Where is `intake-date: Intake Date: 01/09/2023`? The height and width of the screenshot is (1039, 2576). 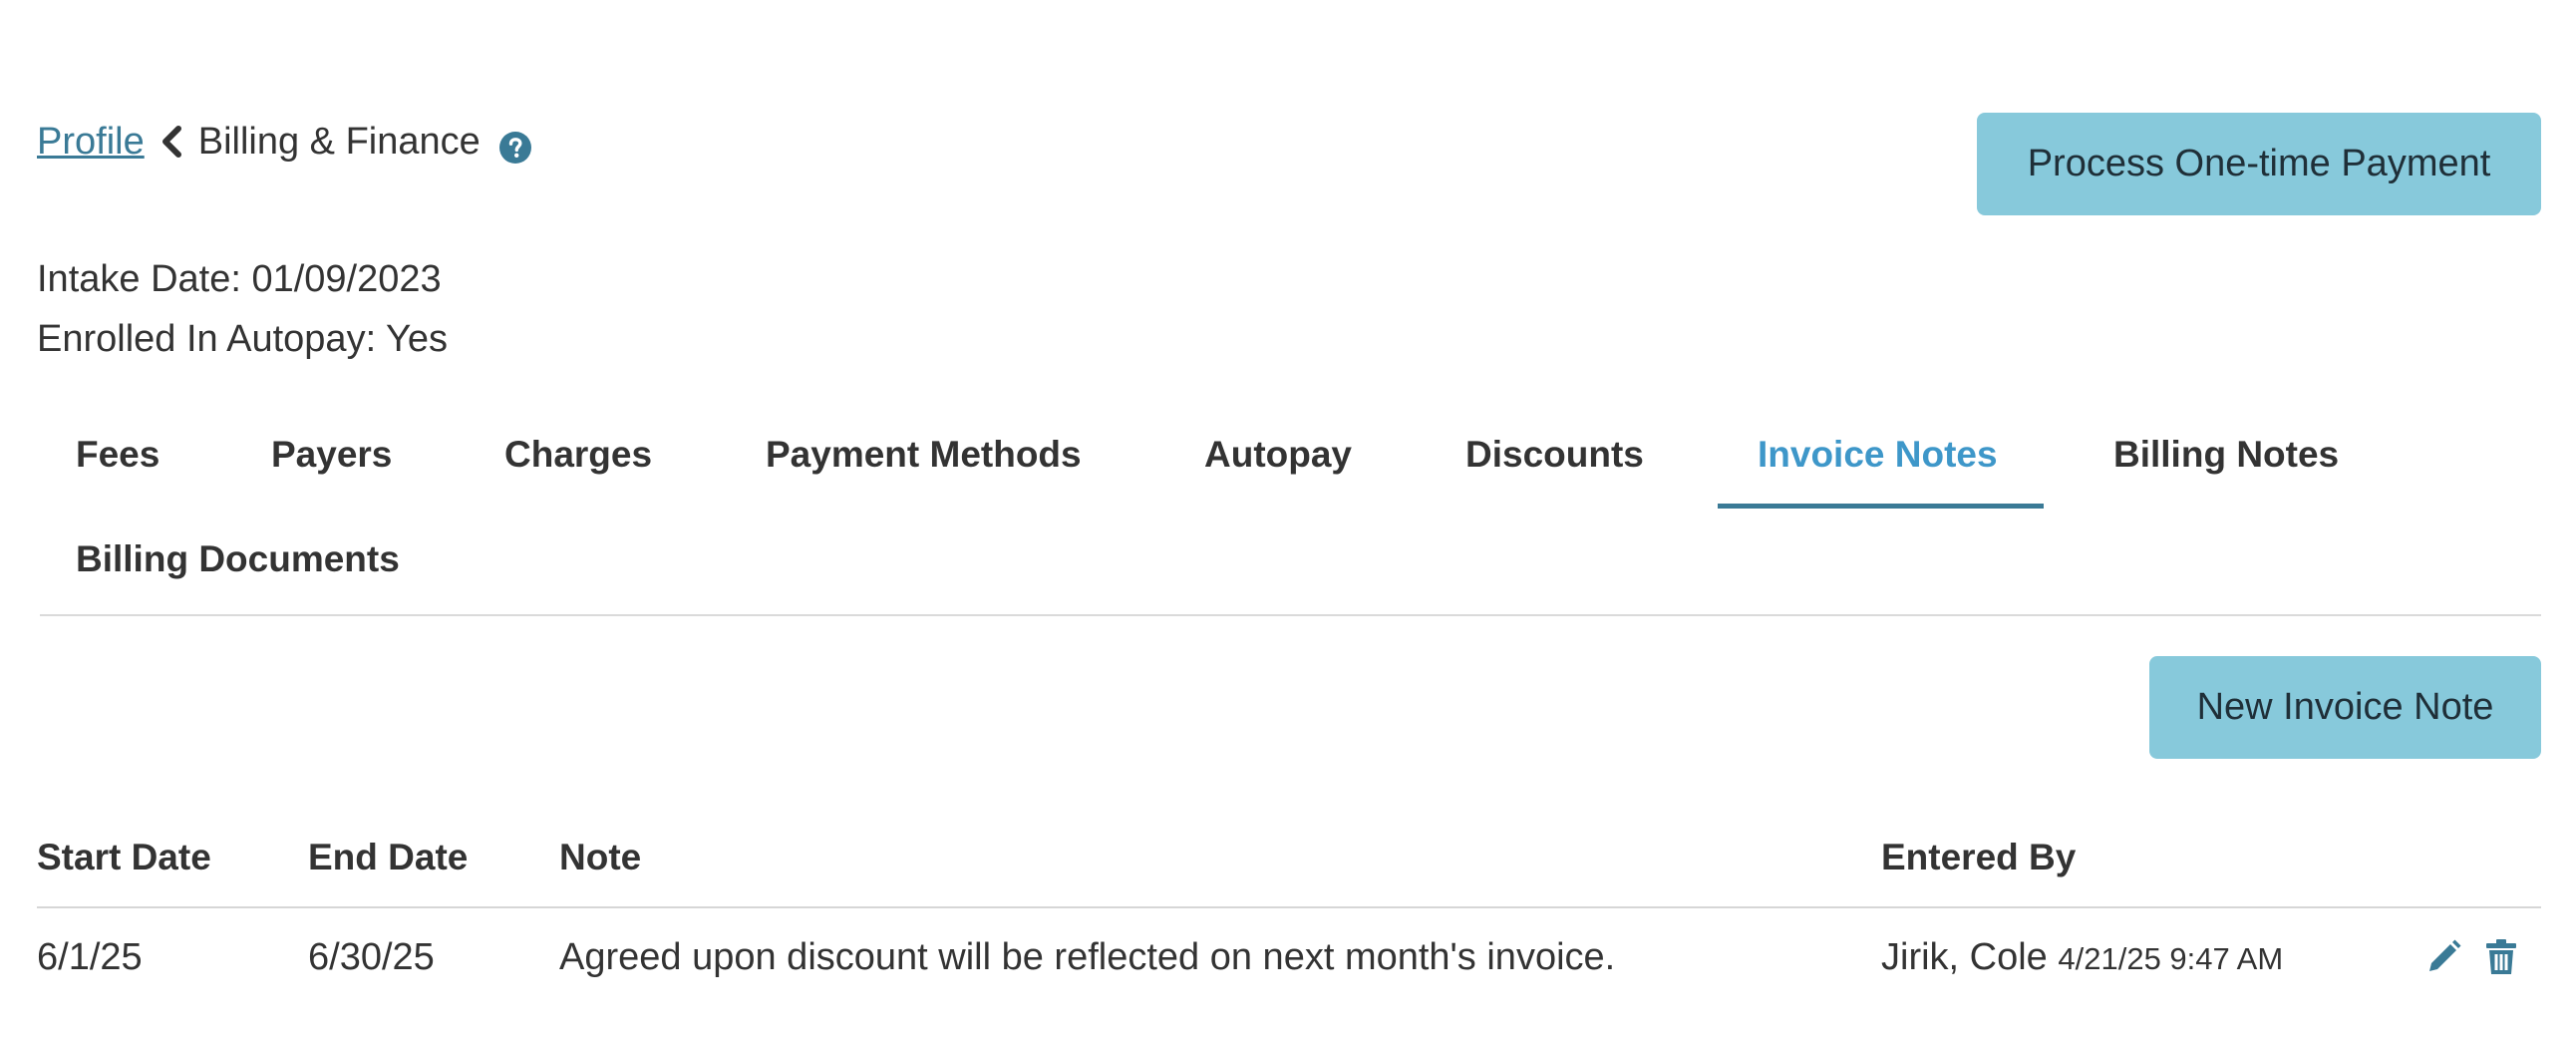
intake-date: Intake Date: 01/09/2023 is located at coordinates (239, 279).